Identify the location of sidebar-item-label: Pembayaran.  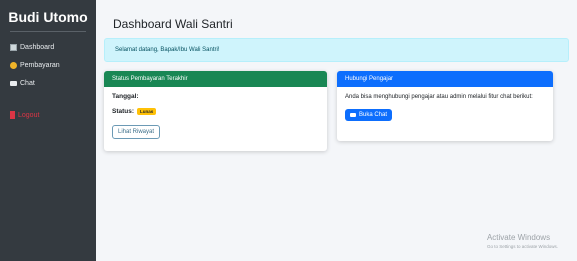
(40, 65).